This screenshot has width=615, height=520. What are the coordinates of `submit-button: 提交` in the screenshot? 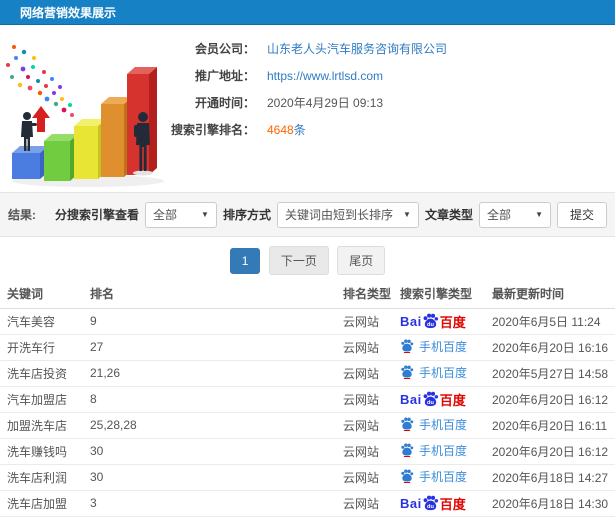 It's located at (581, 214).